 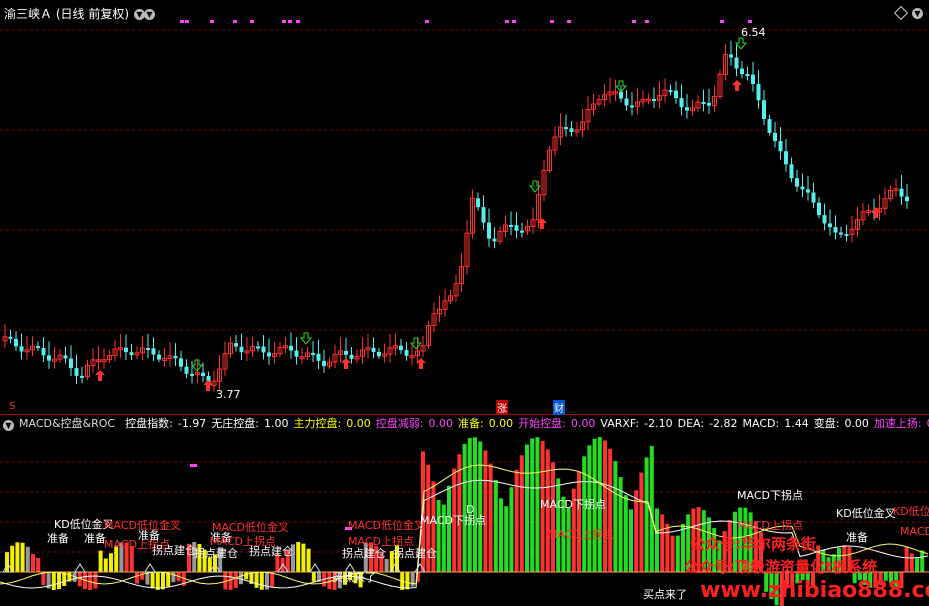 I want to click on indicator-value-item: 控盘减弱:, so click(x=399, y=423).